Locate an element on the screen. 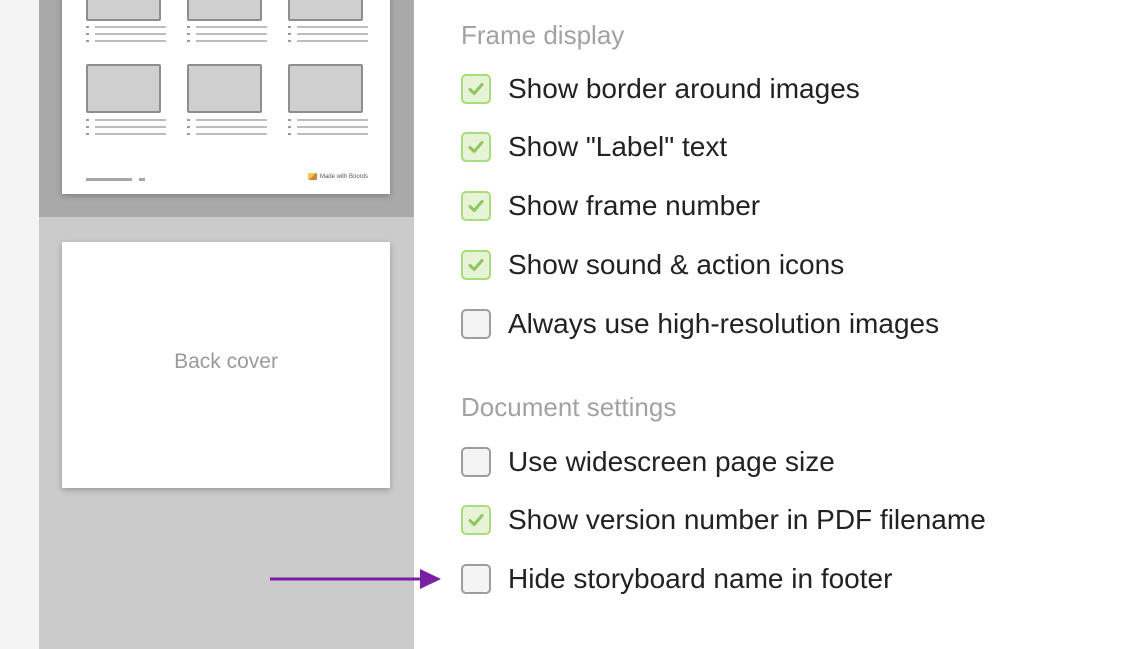 This screenshot has height=649, width=1137. annotation-arrow-icon is located at coordinates (355, 579).